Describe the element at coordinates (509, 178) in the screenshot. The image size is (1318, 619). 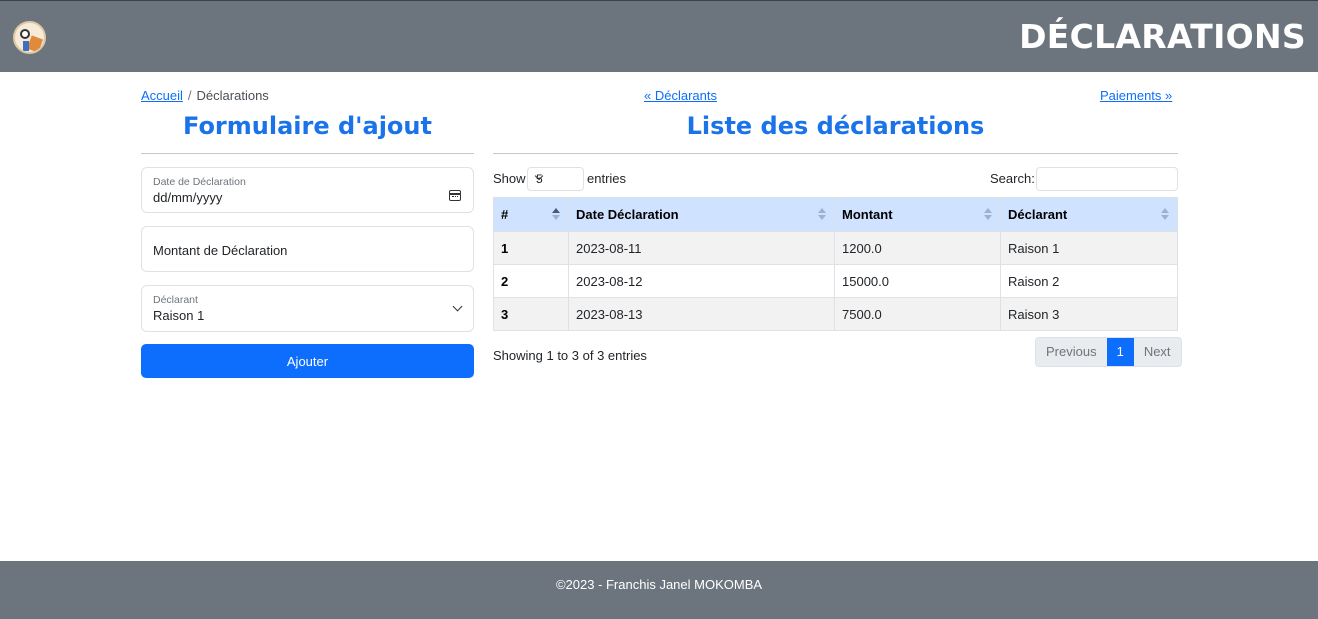
I see `show-label: Show` at that location.